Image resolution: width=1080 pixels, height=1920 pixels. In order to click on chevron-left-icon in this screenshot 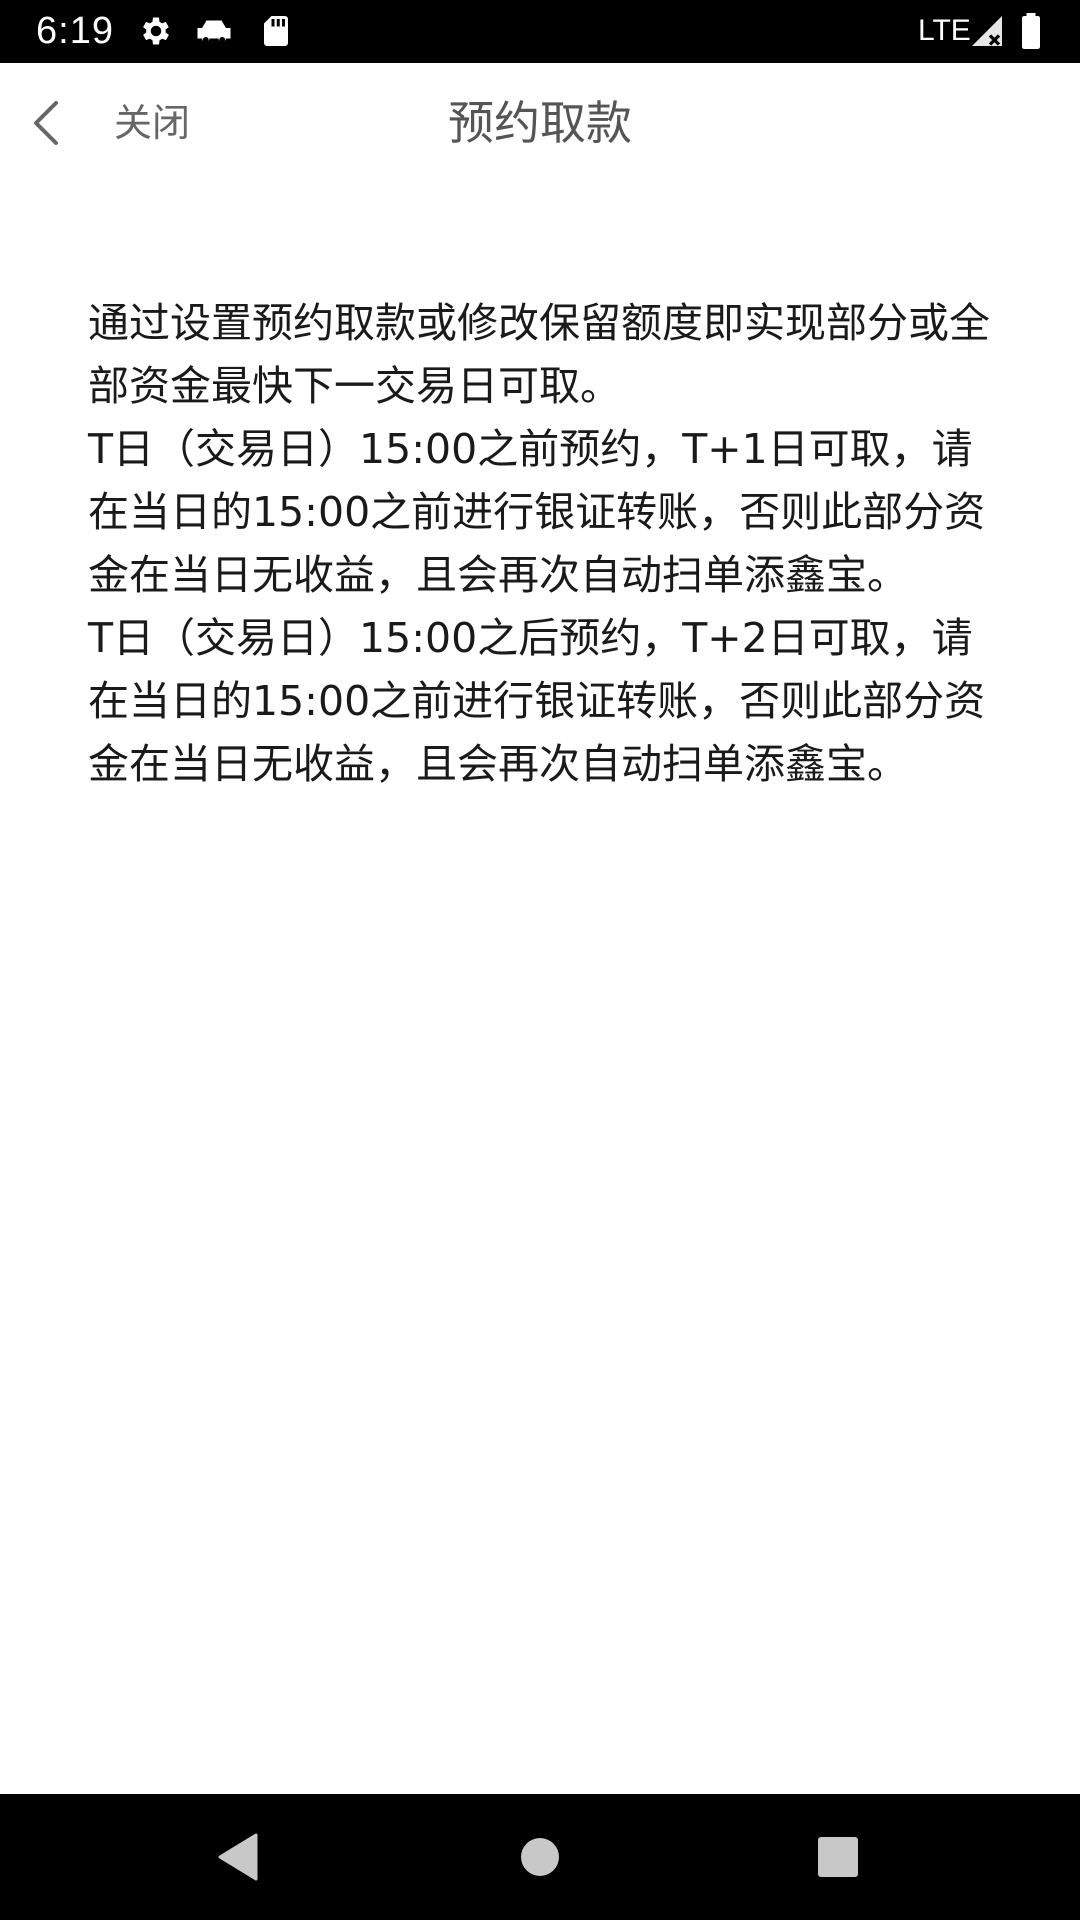, I will do `click(46, 123)`.